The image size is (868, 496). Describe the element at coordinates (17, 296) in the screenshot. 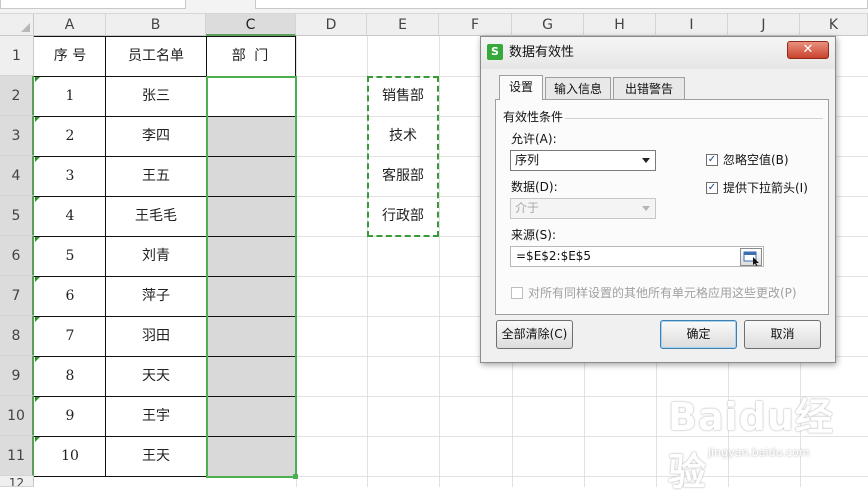

I see `row-header-7: 7` at that location.